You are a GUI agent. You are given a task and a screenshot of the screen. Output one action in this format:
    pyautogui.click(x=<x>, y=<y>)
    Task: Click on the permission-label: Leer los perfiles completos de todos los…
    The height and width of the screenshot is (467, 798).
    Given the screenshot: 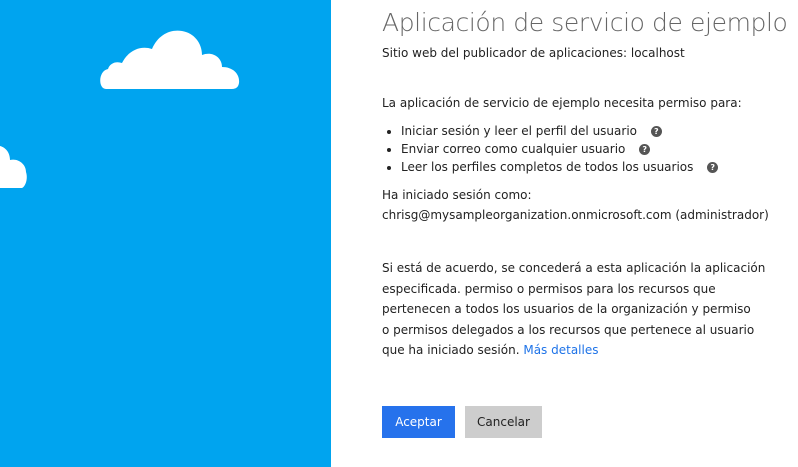 What is the action you would take?
    pyautogui.click(x=547, y=167)
    